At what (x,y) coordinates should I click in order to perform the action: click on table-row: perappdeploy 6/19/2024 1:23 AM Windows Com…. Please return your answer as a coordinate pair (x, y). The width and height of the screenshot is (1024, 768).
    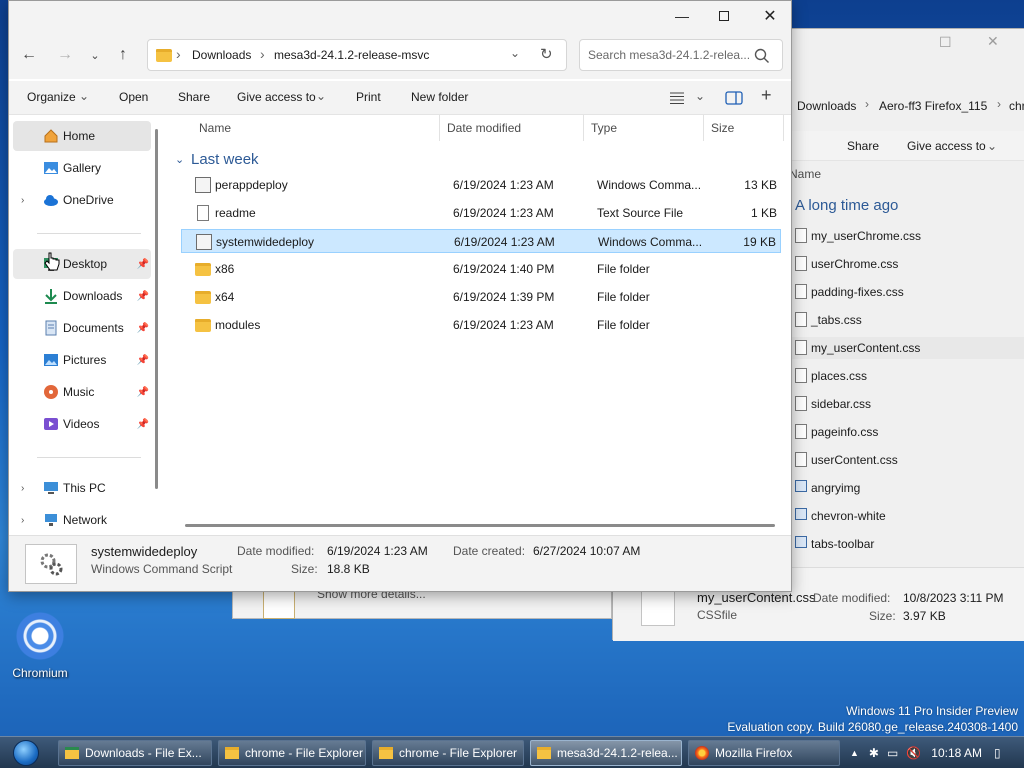
    Looking at the image, I should click on (481, 185).